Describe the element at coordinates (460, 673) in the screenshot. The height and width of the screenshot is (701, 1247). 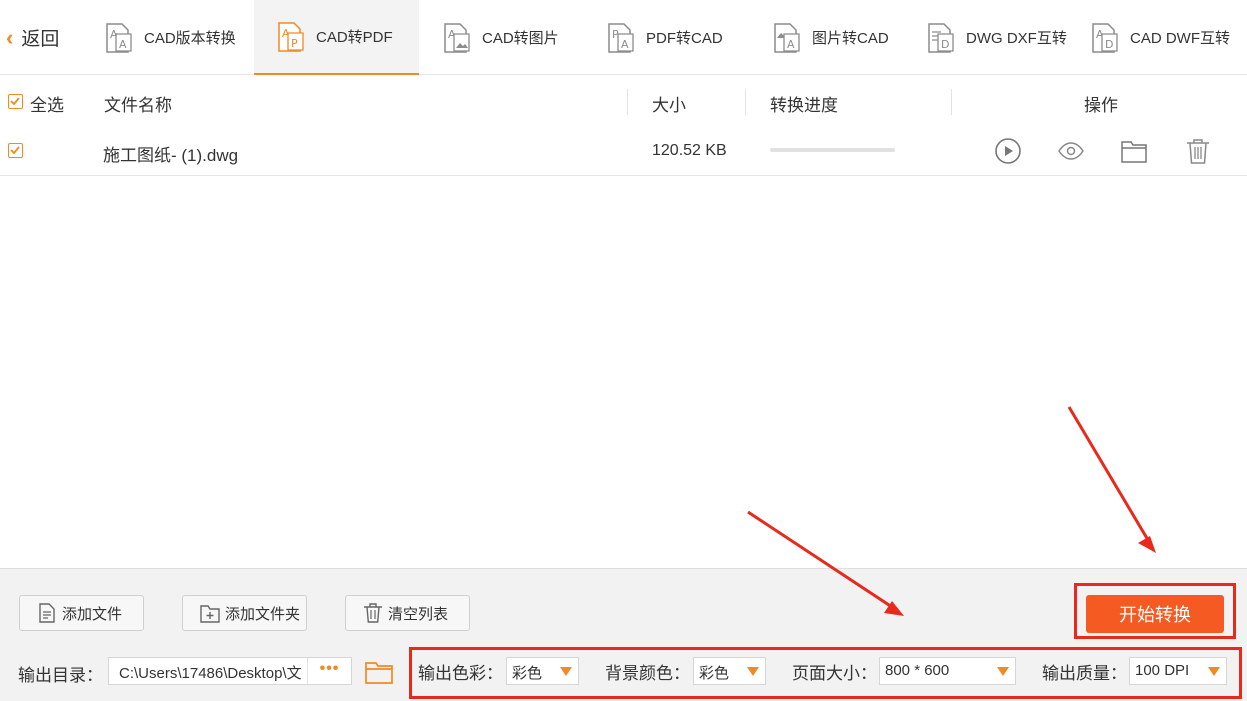
I see `color-label: 输出色彩：` at that location.